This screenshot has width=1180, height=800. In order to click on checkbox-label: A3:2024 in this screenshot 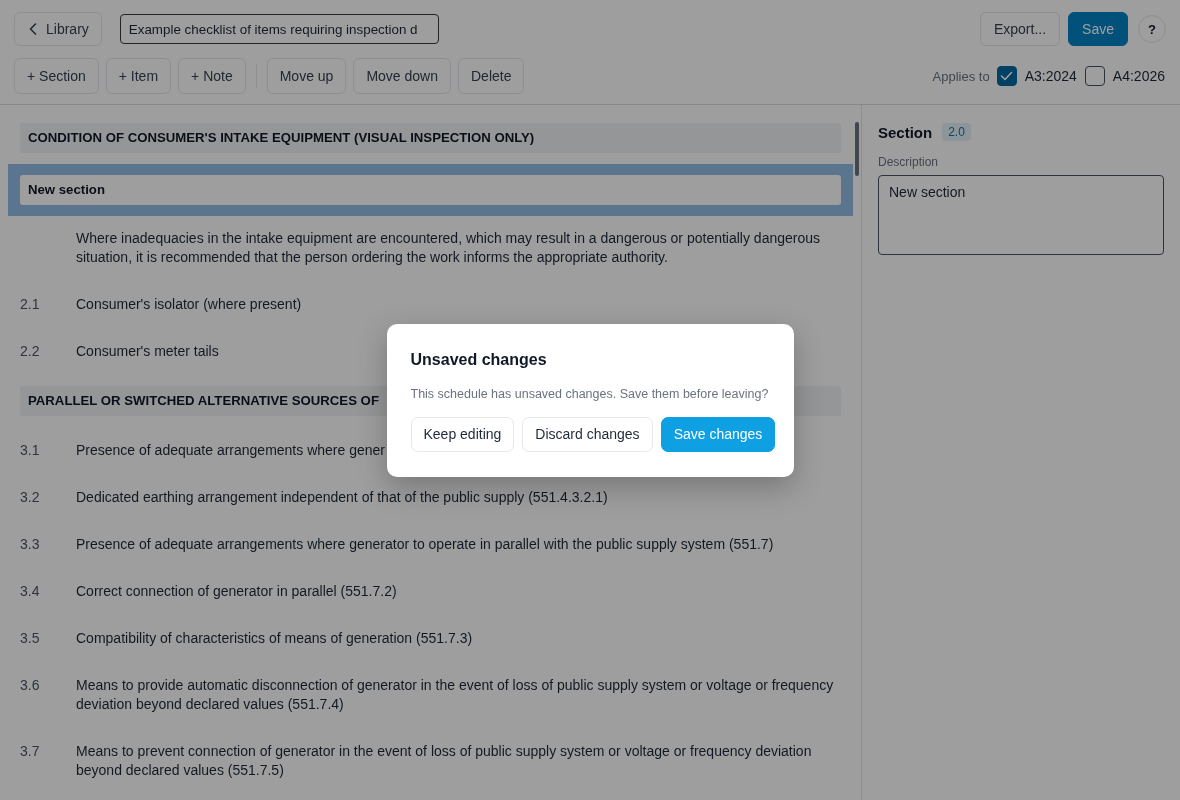, I will do `click(1050, 76)`.